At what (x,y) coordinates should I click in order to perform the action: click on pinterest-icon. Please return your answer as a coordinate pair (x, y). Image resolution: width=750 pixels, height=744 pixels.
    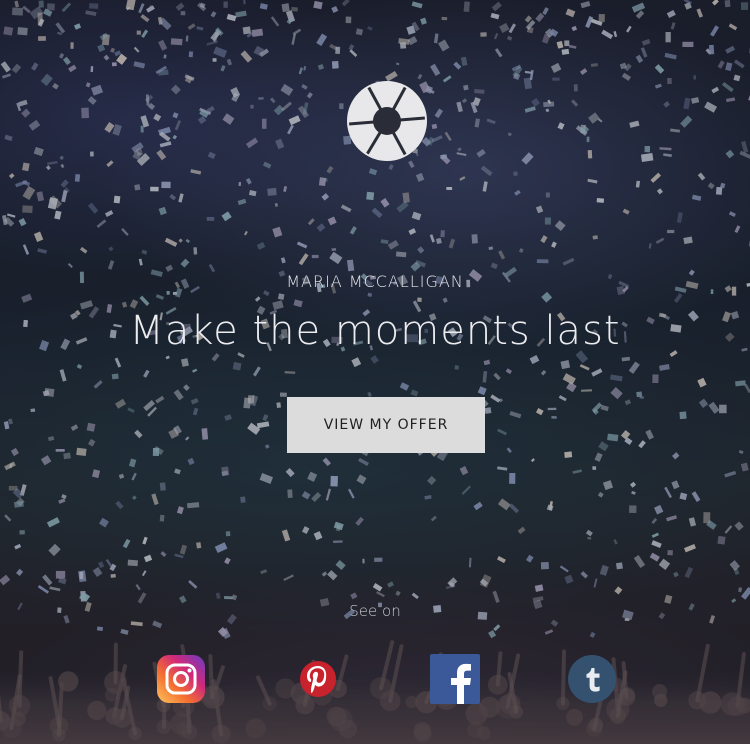
    Looking at the image, I should click on (318, 679).